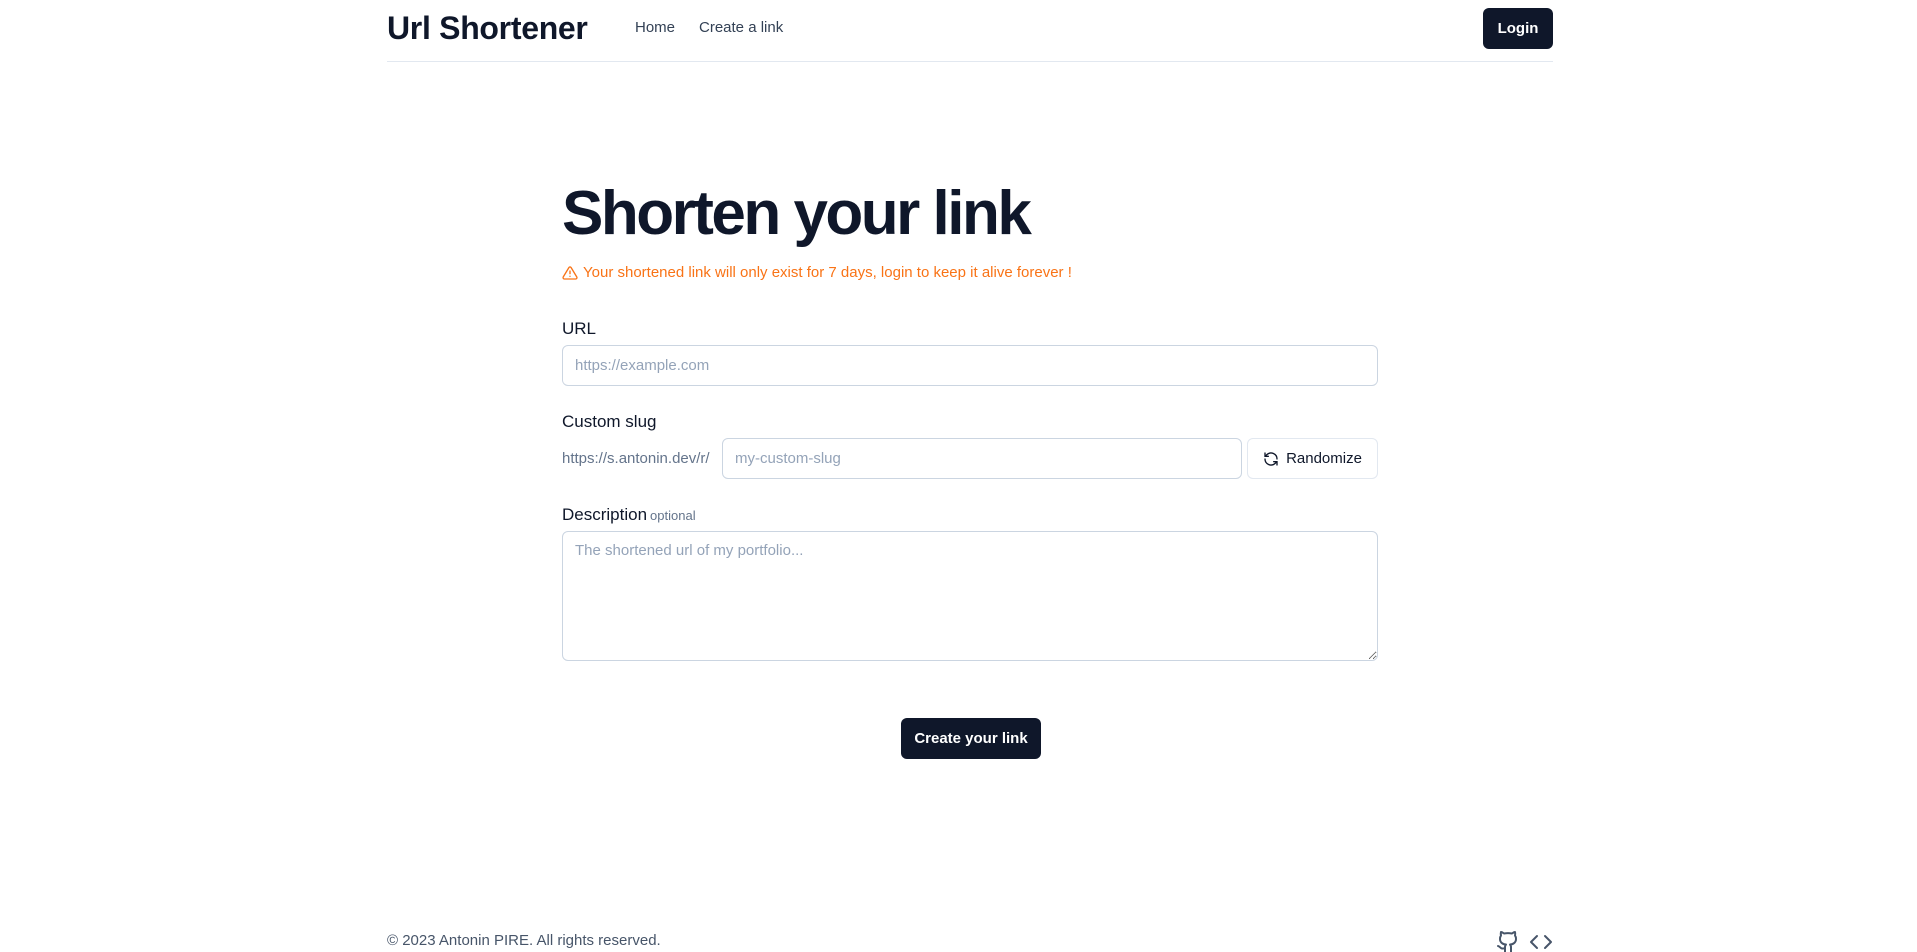 Image resolution: width=1917 pixels, height=952 pixels. What do you see at coordinates (570, 272) in the screenshot?
I see `warning-icon` at bounding box center [570, 272].